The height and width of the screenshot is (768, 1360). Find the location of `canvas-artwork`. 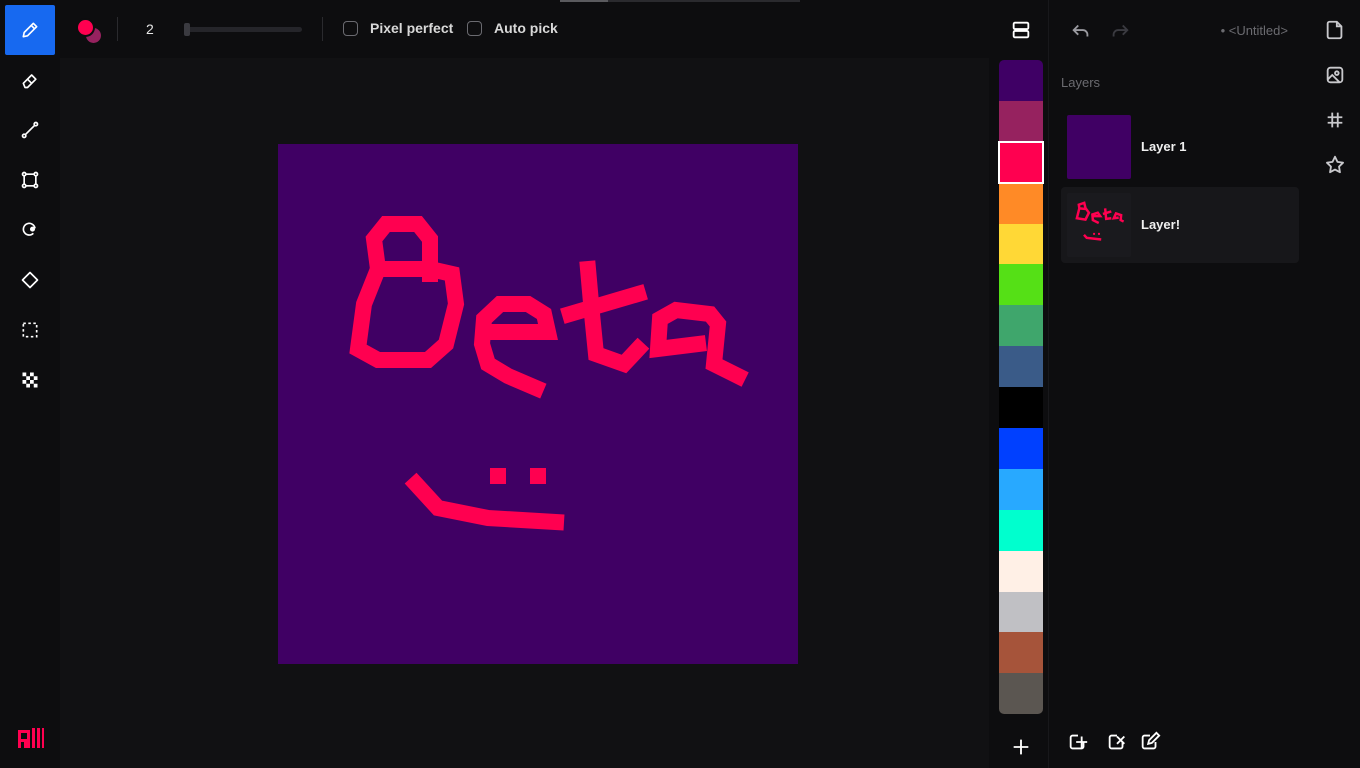

canvas-artwork is located at coordinates (549, 373).